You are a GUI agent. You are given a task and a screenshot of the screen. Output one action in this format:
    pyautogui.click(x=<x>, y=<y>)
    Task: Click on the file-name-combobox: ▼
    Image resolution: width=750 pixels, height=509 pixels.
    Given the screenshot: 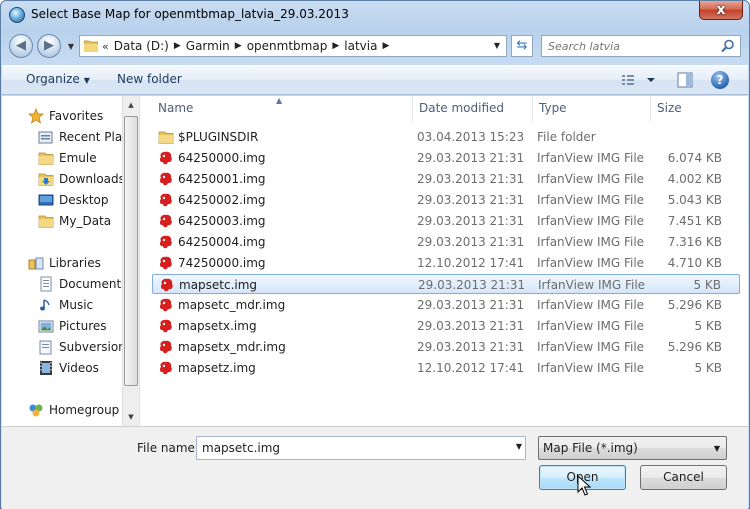 What is the action you would take?
    pyautogui.click(x=361, y=448)
    